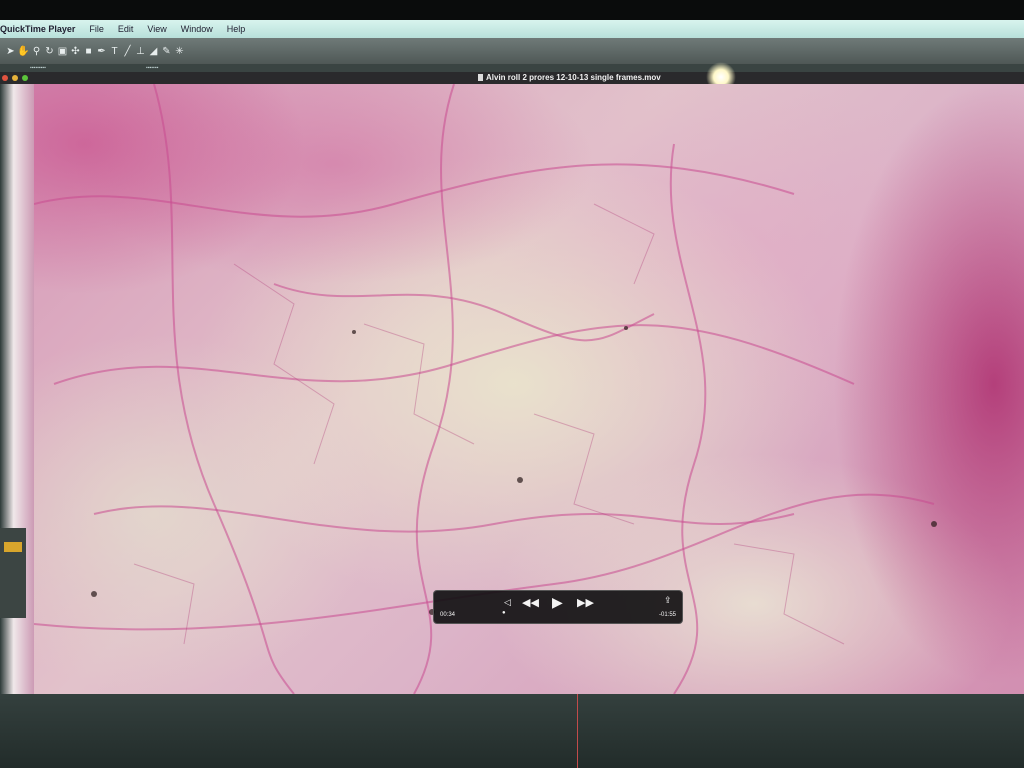  What do you see at coordinates (667, 615) in the screenshot?
I see `remaining-time: -01:55` at bounding box center [667, 615].